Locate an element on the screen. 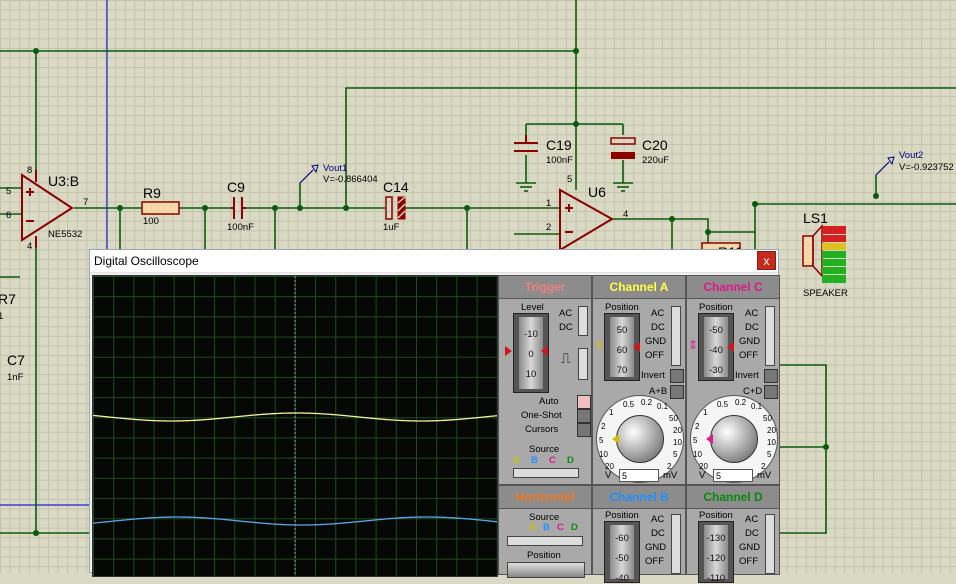  horizontal-position-slider is located at coordinates (546, 570).